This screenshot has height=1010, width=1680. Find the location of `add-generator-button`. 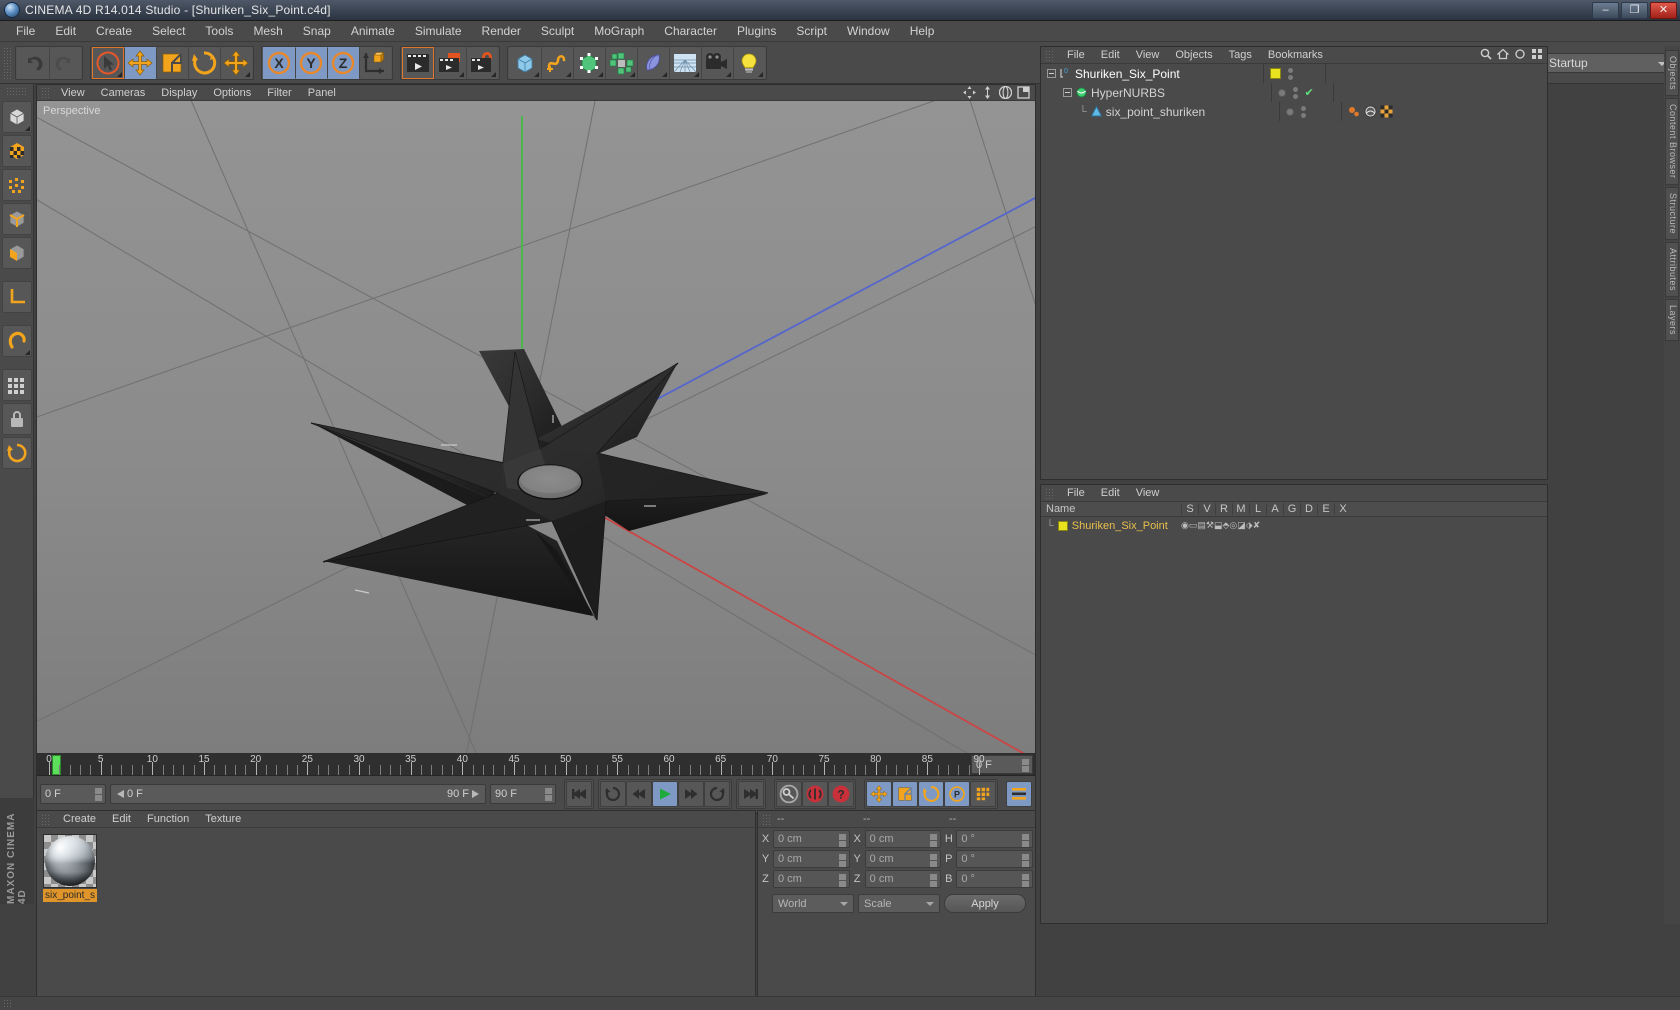

add-generator-button is located at coordinates (589, 62).